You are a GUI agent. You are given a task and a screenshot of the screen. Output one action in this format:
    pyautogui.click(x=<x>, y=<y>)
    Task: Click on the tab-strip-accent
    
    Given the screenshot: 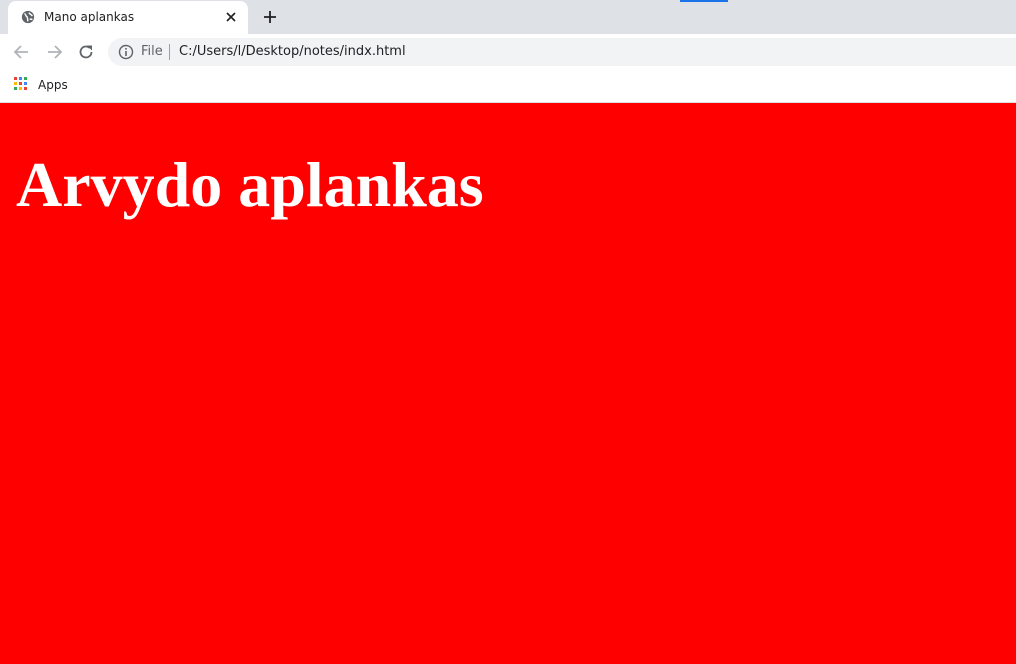 What is the action you would take?
    pyautogui.click(x=704, y=1)
    